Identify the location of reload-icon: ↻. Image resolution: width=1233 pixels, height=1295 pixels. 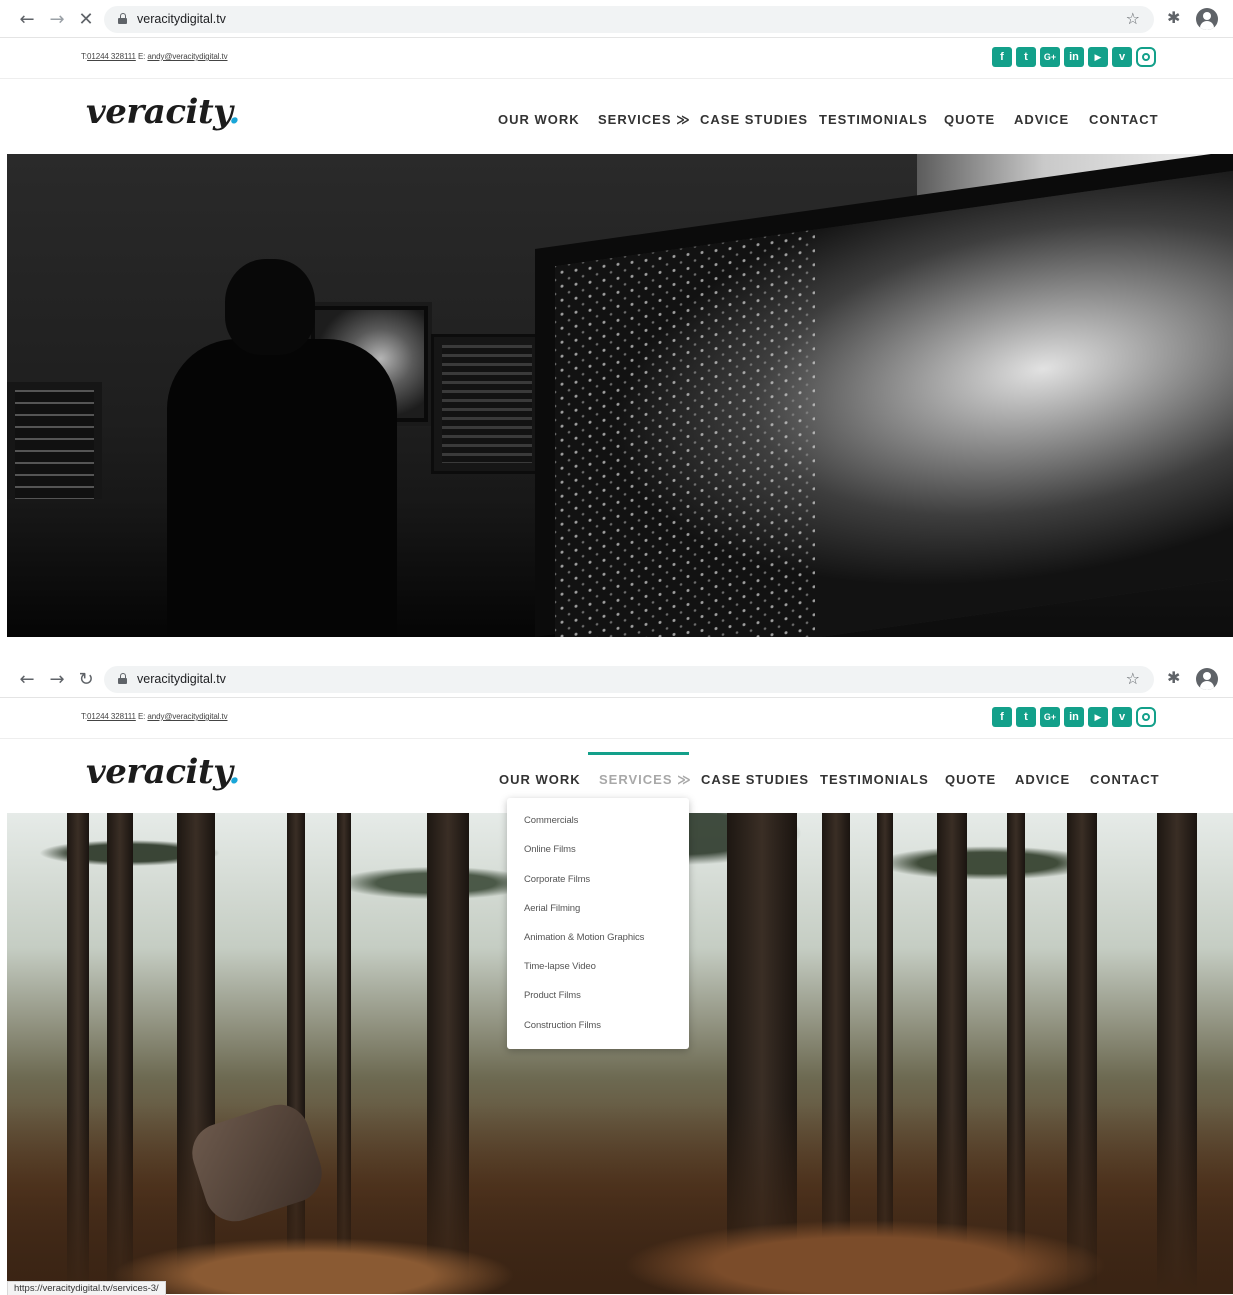
(86, 679).